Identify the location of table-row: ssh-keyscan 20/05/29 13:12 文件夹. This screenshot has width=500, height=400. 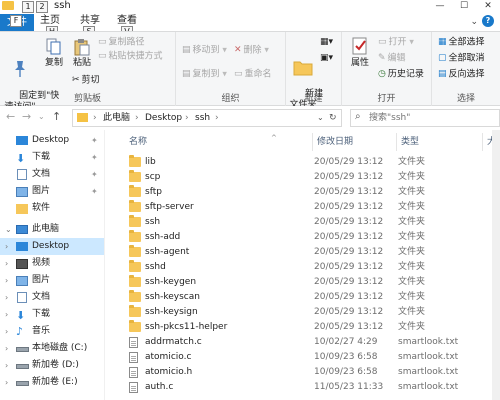
(310, 297).